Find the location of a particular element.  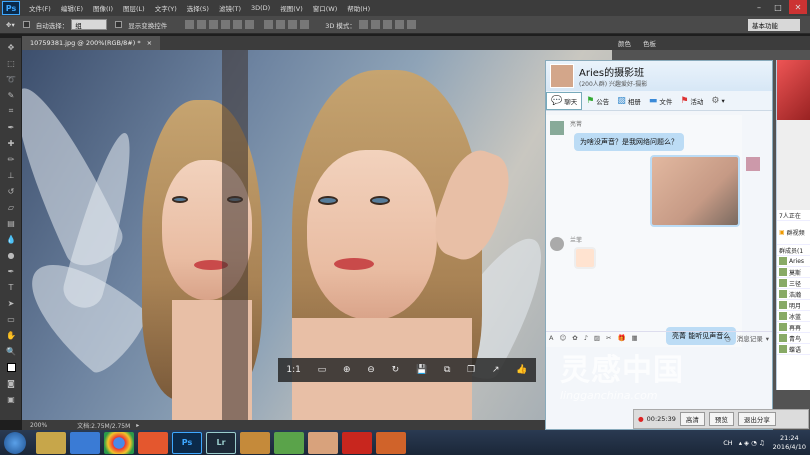

tab-announcement: ⚑ 公告 is located at coordinates (597, 101).